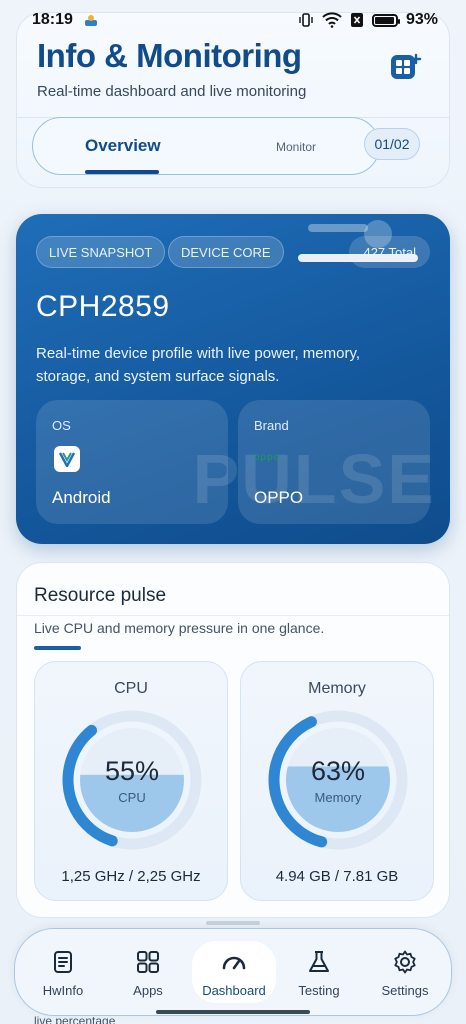  What do you see at coordinates (81, 497) in the screenshot?
I see `os-value: Android` at bounding box center [81, 497].